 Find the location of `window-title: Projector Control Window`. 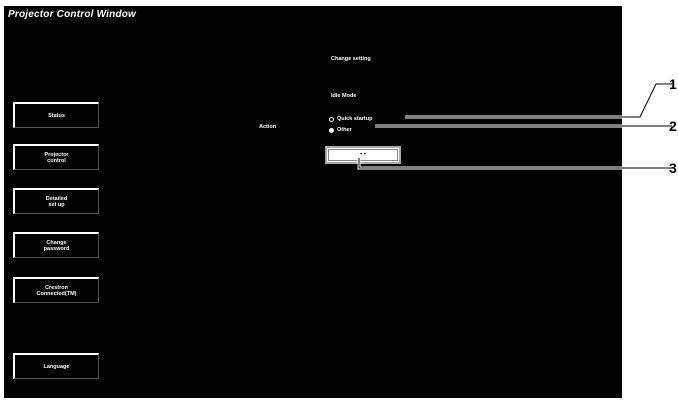

window-title: Projector Control Window is located at coordinates (72, 14).